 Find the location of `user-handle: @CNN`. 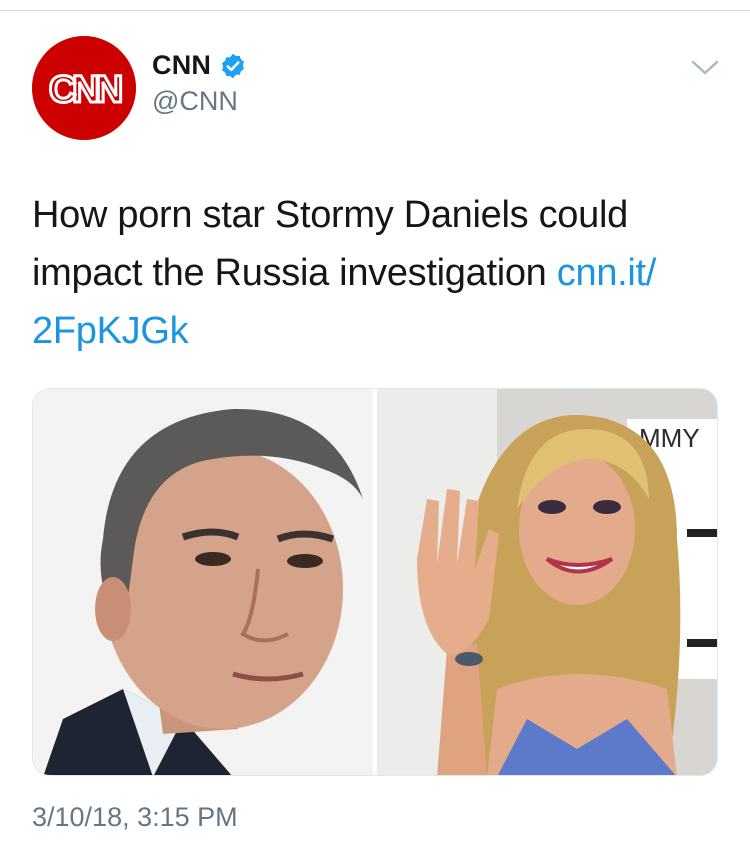

user-handle: @CNN is located at coordinates (195, 101).